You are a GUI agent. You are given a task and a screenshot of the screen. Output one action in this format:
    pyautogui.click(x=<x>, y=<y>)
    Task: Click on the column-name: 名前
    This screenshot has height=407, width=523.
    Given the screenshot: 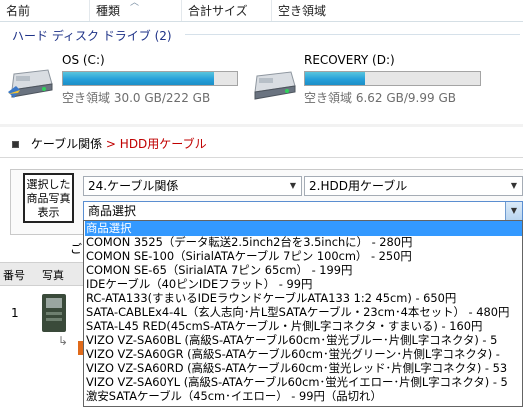 What is the action you would take?
    pyautogui.click(x=45, y=10)
    